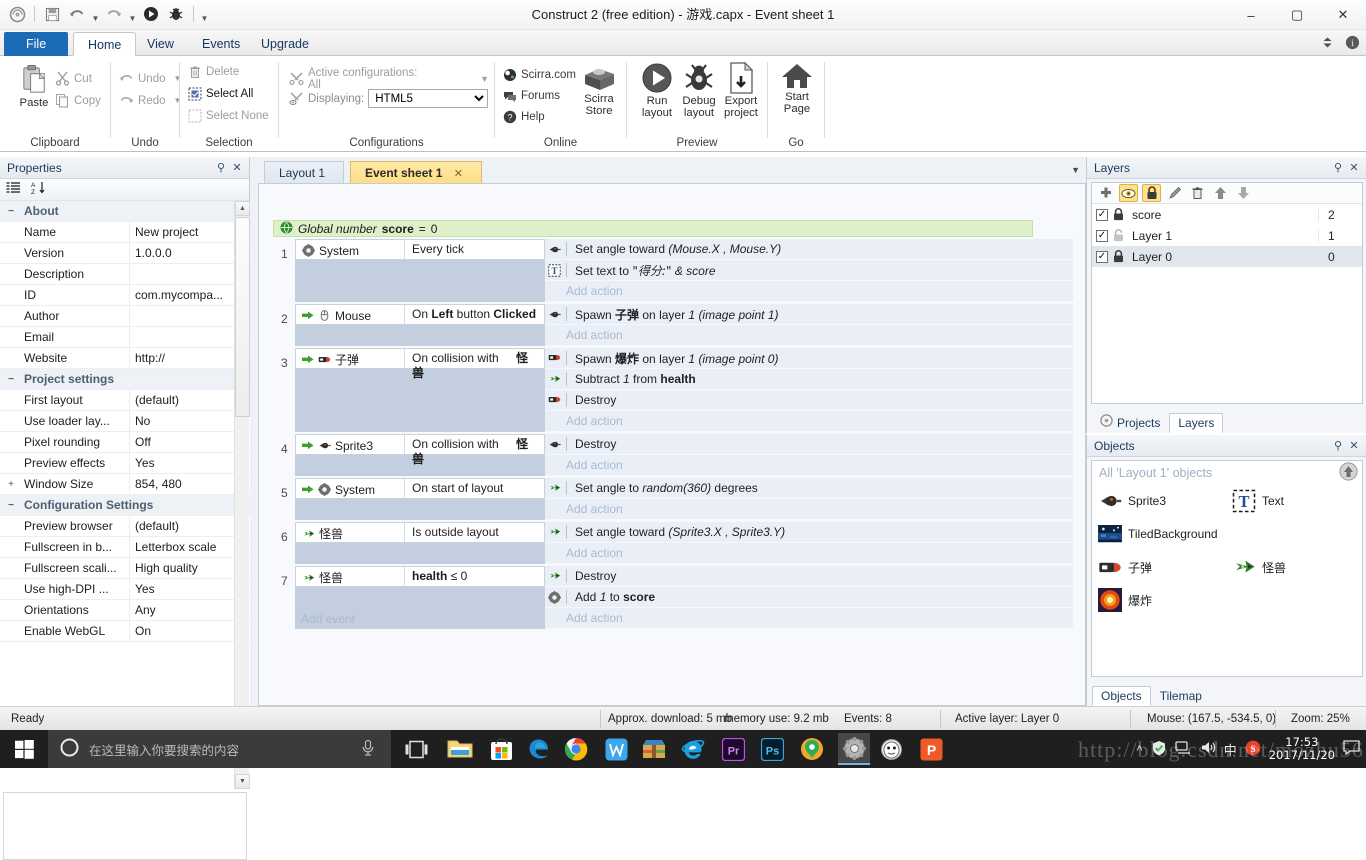 Image resolution: width=1366 pixels, height=860 pixels. What do you see at coordinates (1132, 501) in the screenshot?
I see `object-item: Sprite3` at bounding box center [1132, 501].